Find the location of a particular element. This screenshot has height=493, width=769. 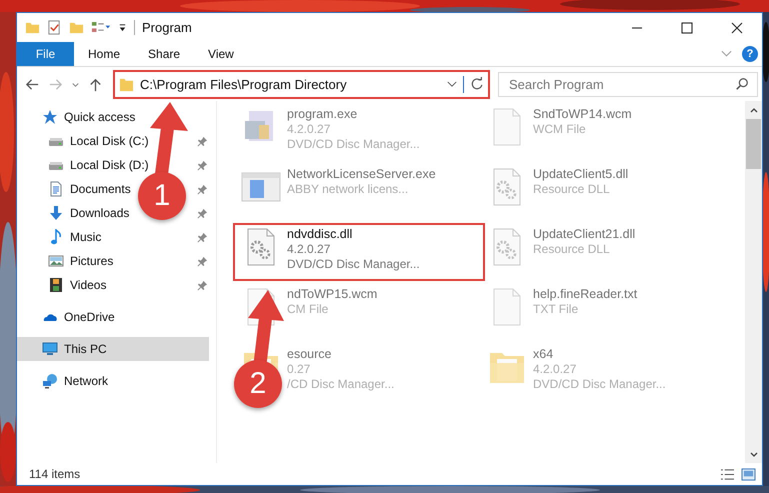

nav-item: OneDrive is located at coordinates (116, 317).